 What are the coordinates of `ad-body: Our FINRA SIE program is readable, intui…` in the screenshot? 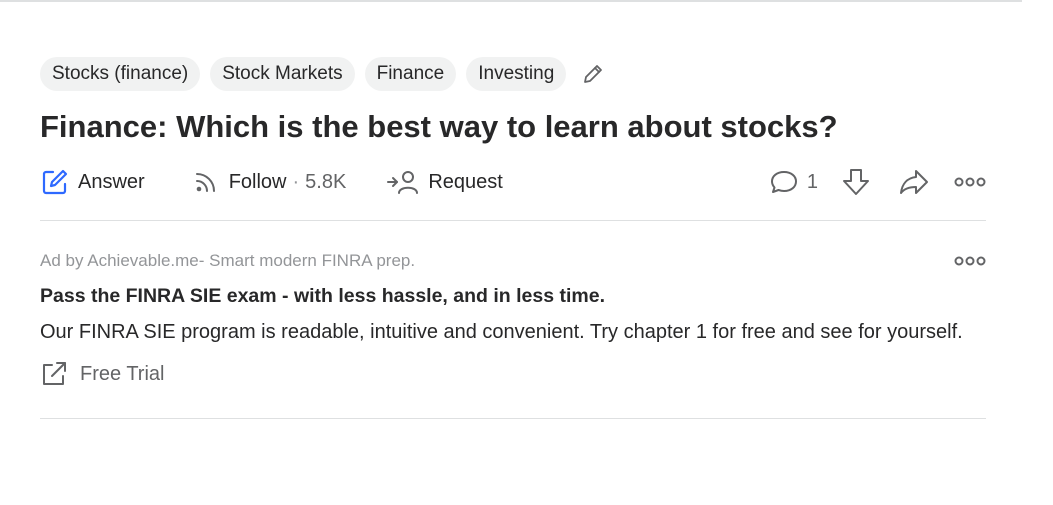 It's located at (501, 332).